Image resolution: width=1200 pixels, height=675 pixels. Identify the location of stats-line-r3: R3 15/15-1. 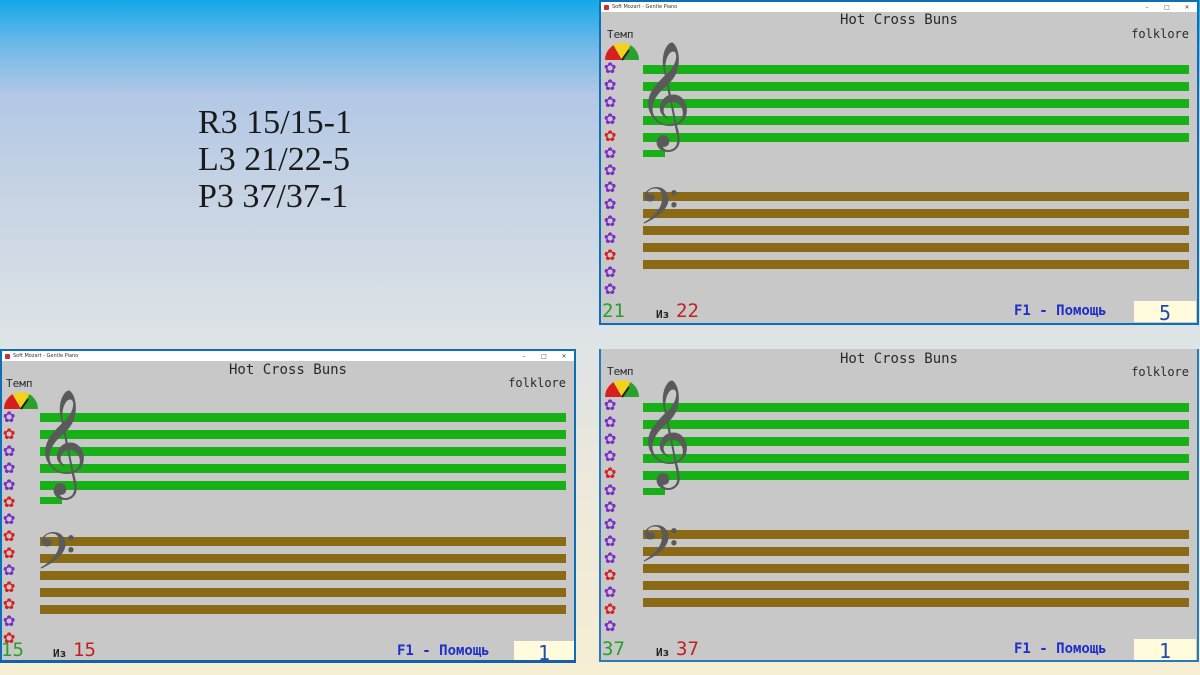
(275, 122).